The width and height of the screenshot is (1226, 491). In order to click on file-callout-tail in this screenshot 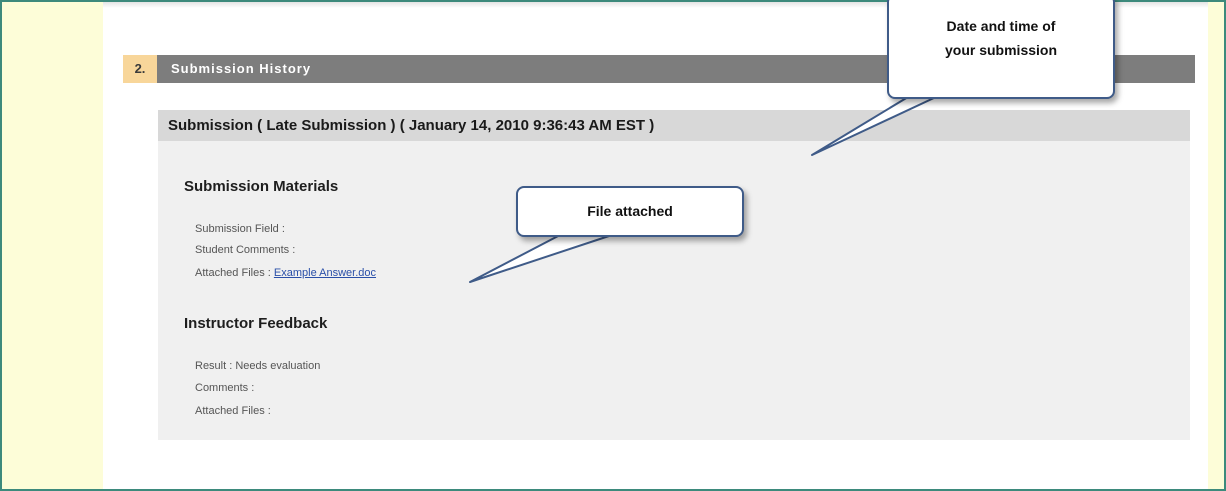, I will do `click(541, 258)`.